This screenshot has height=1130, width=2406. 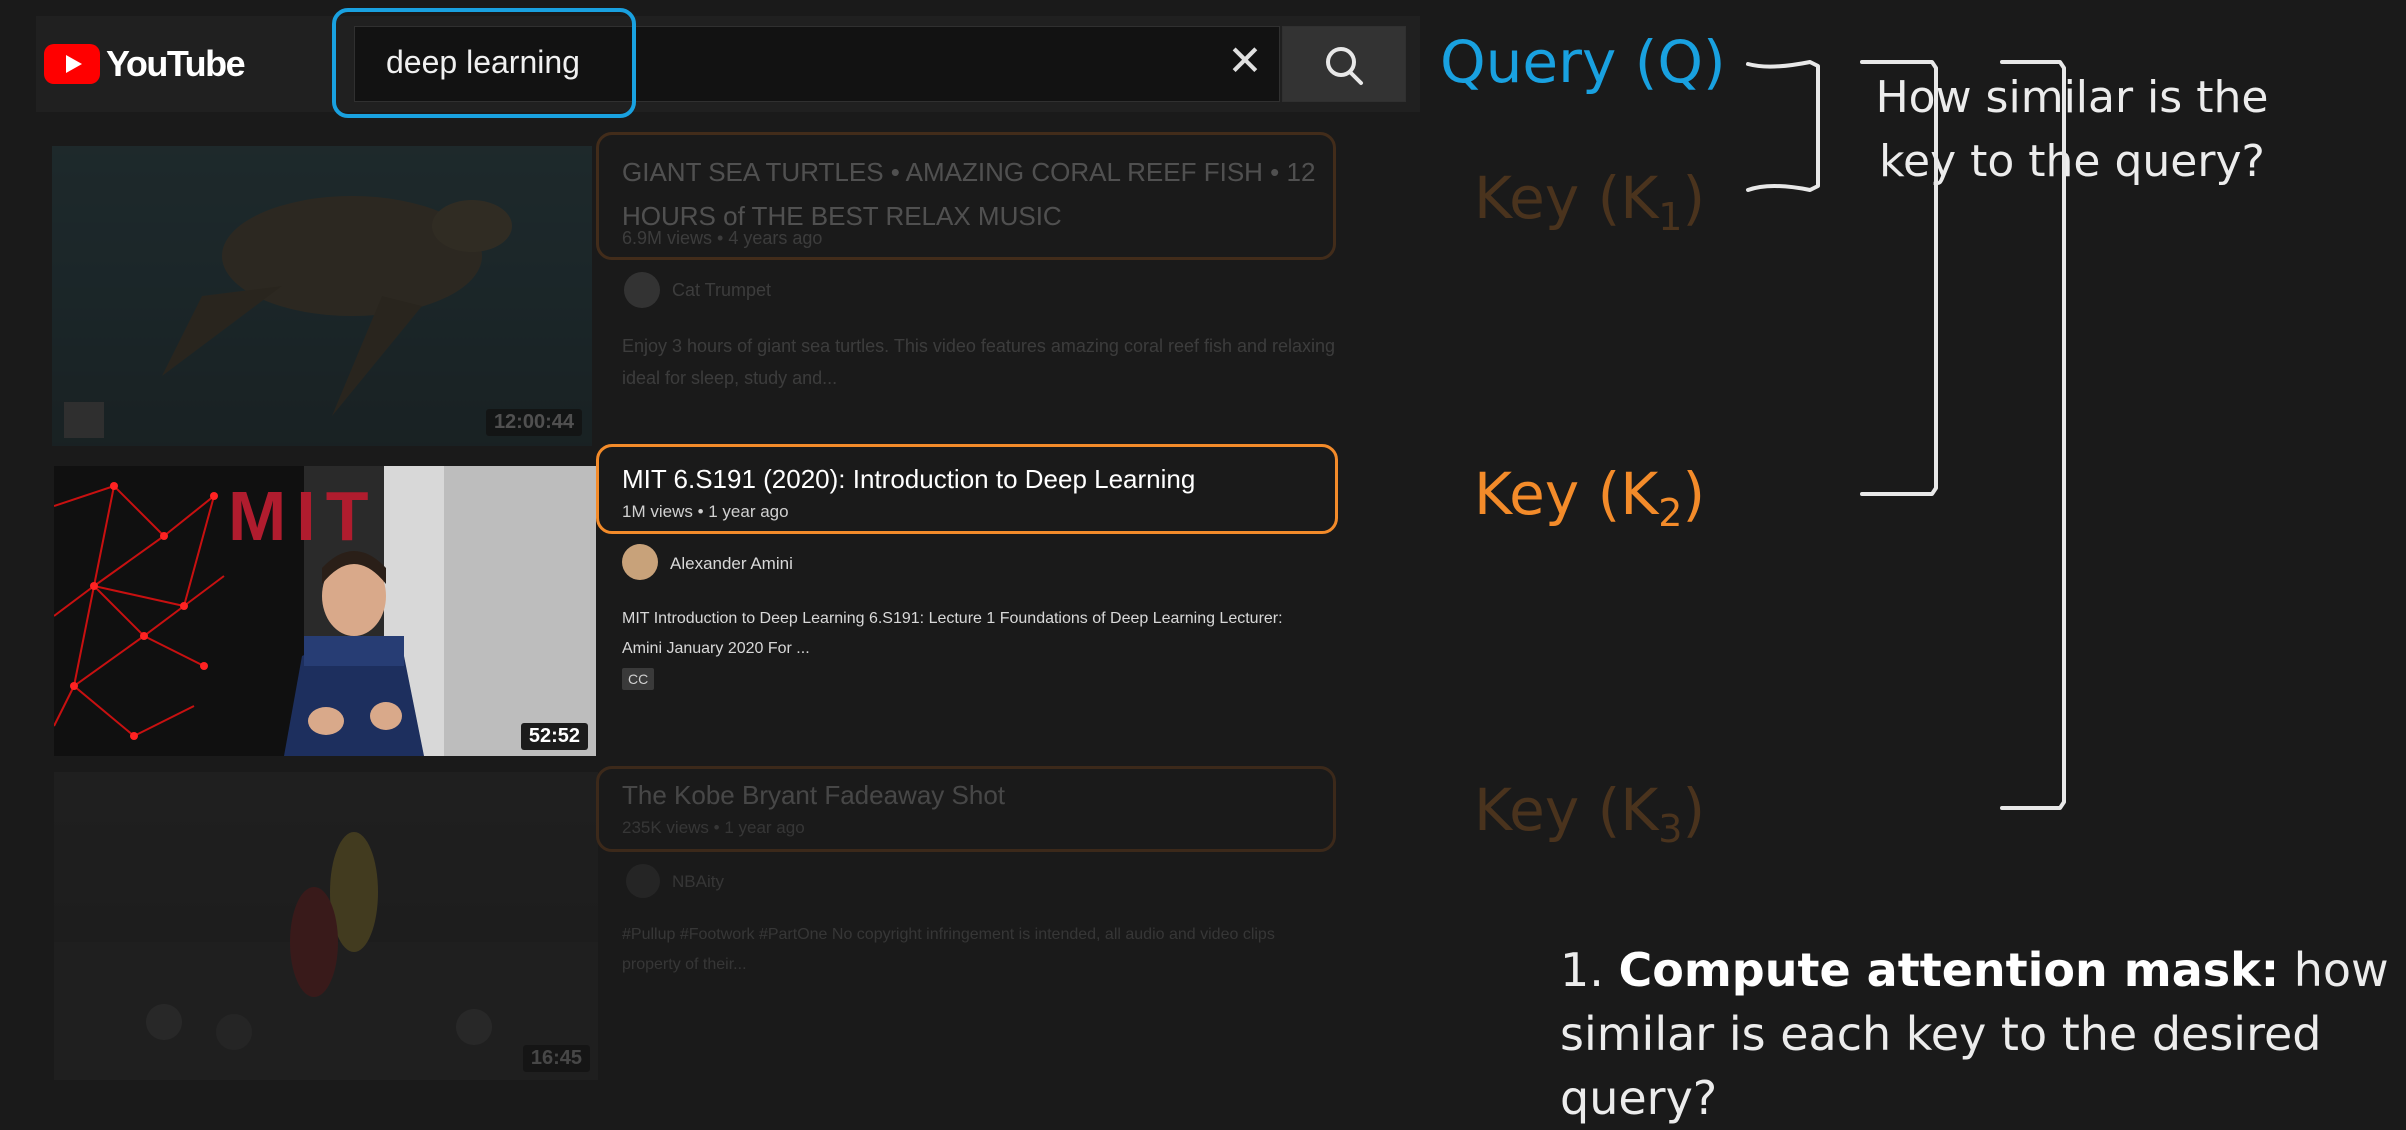 What do you see at coordinates (698, 882) in the screenshot?
I see `channel-name-3: NBAity` at bounding box center [698, 882].